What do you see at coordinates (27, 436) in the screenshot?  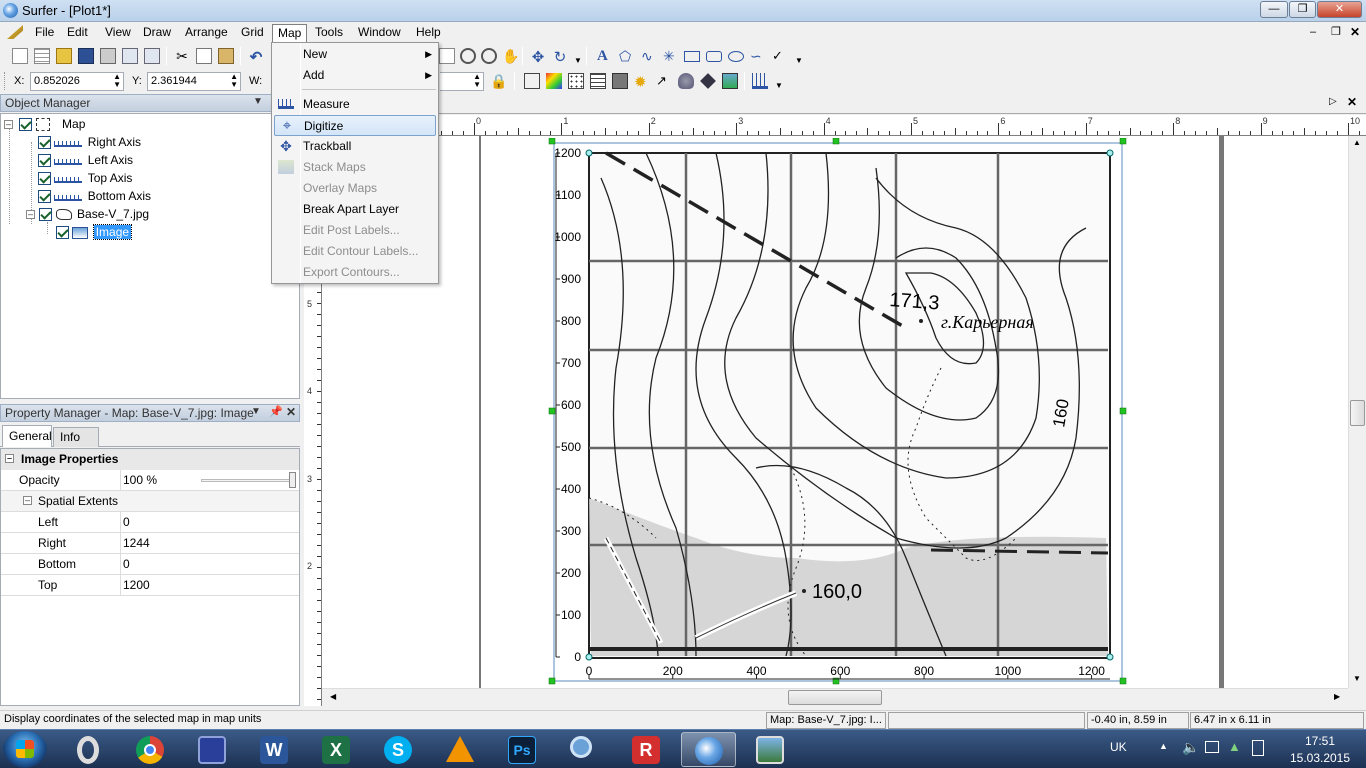 I see `tab-general: General` at bounding box center [27, 436].